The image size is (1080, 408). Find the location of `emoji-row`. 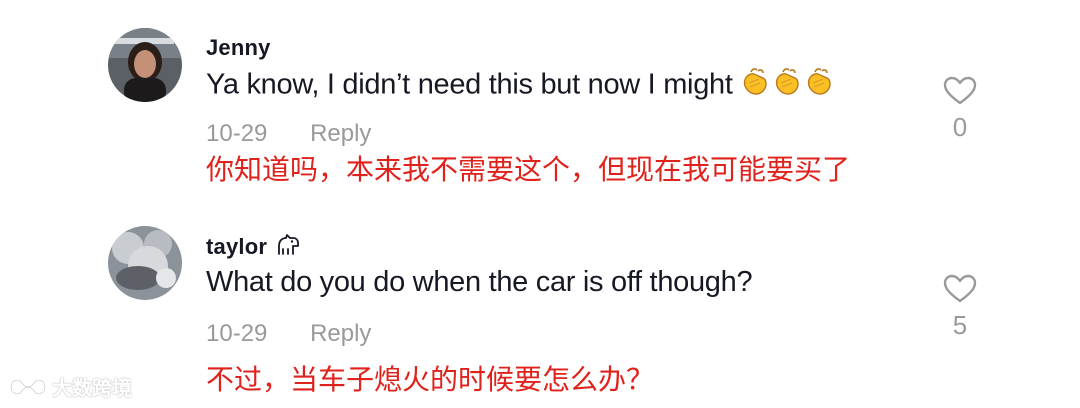

emoji-row is located at coordinates (787, 86).